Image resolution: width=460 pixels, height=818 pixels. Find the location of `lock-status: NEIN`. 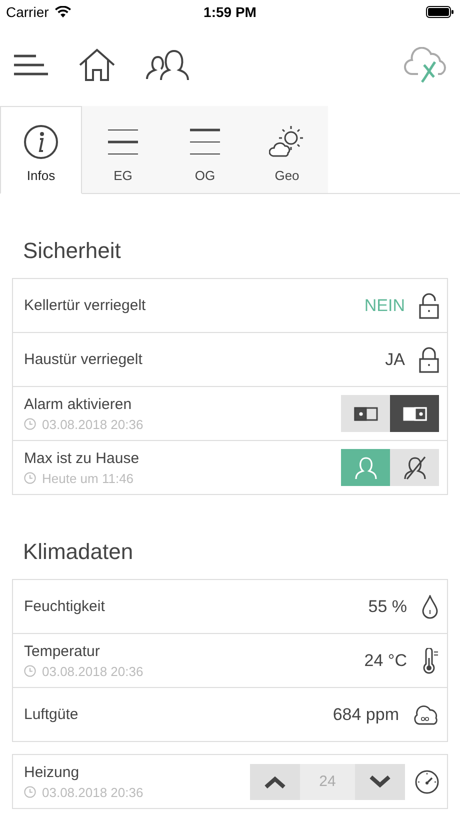

lock-status: NEIN is located at coordinates (384, 306).